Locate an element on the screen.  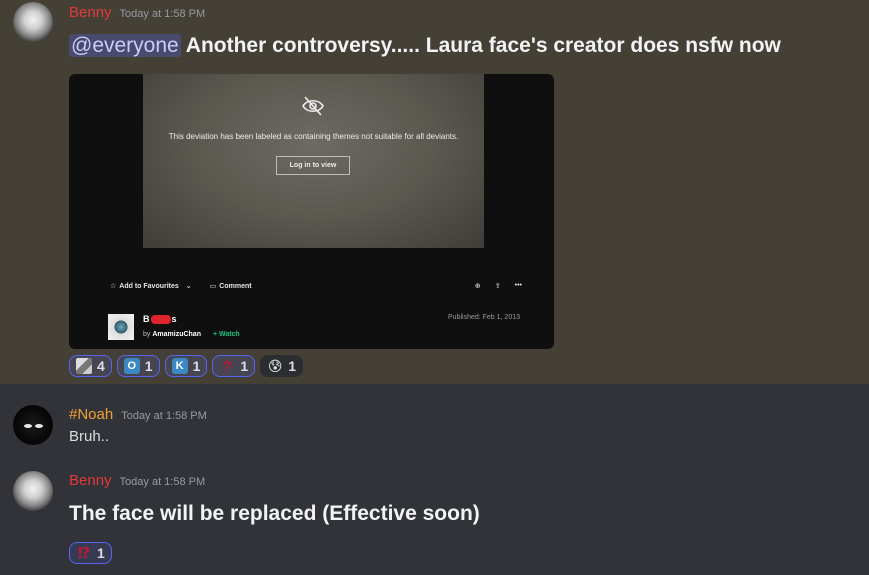
by-label: by is located at coordinates (147, 334).